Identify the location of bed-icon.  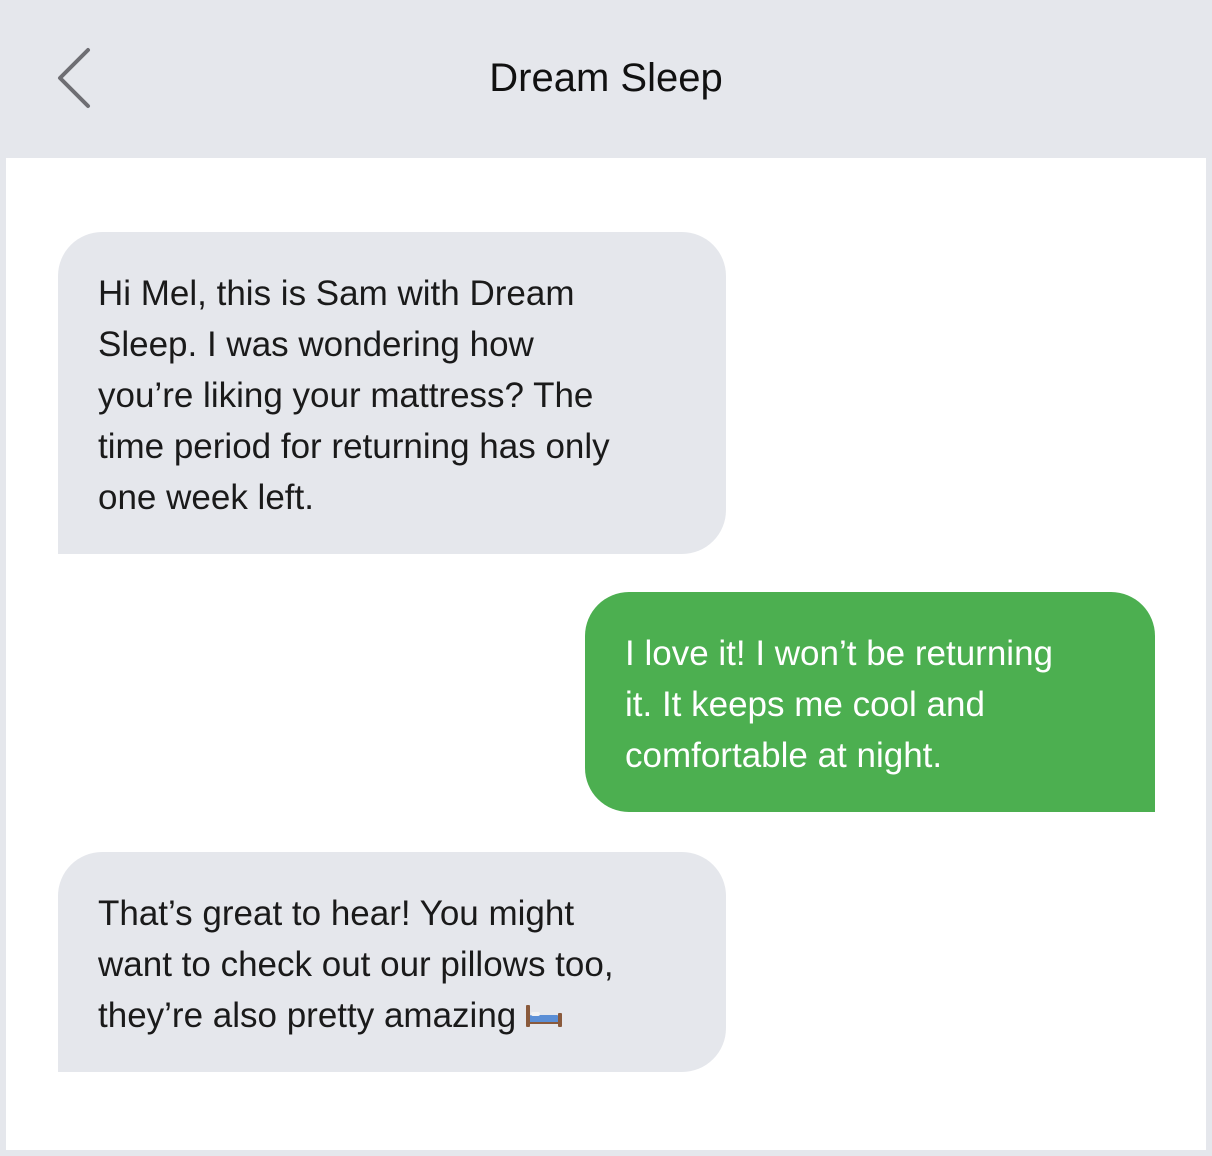
(544, 1017).